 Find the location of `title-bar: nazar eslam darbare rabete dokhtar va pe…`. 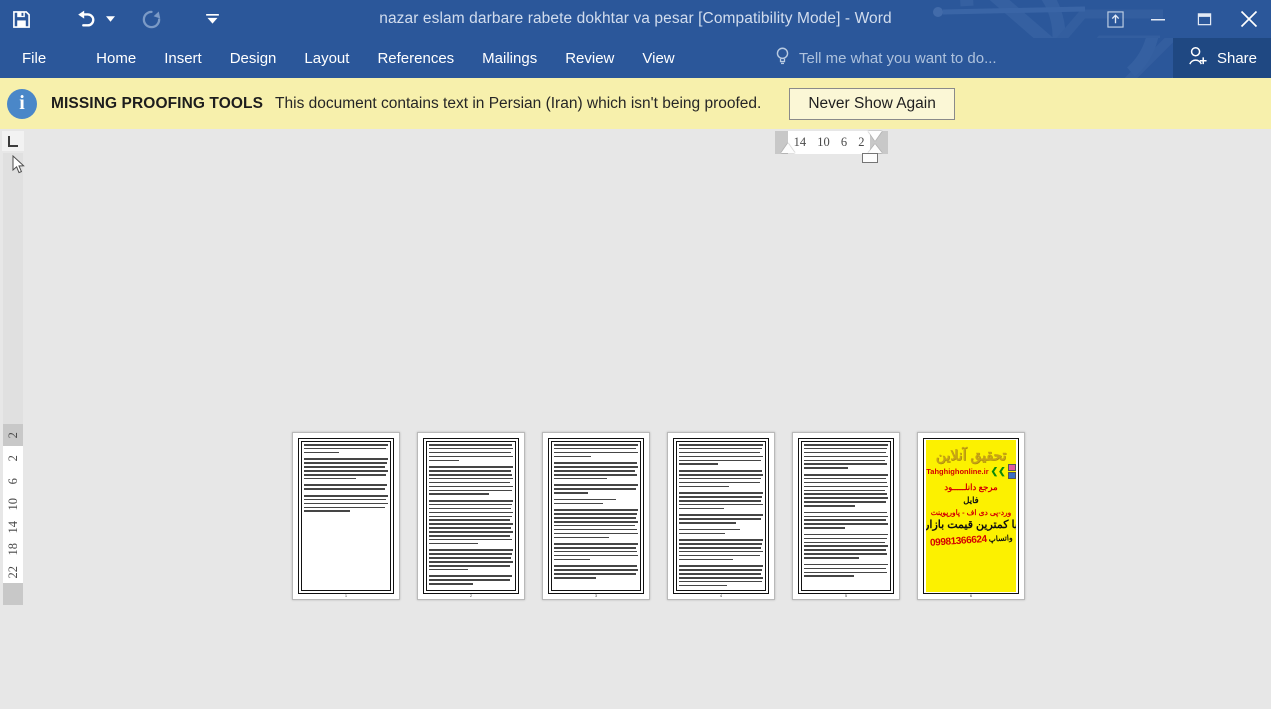

title-bar: nazar eslam darbare rabete dokhtar va pe… is located at coordinates (635, 19).